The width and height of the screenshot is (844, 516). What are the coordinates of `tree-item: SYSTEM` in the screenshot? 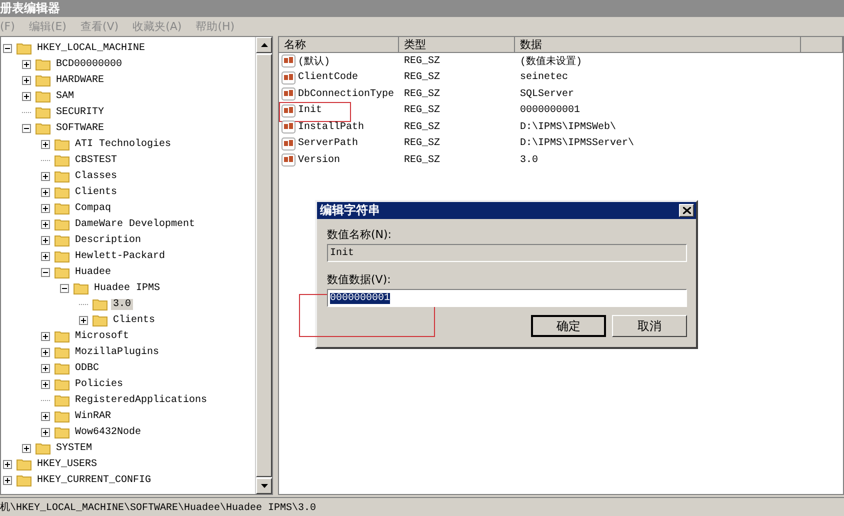 It's located at (74, 448).